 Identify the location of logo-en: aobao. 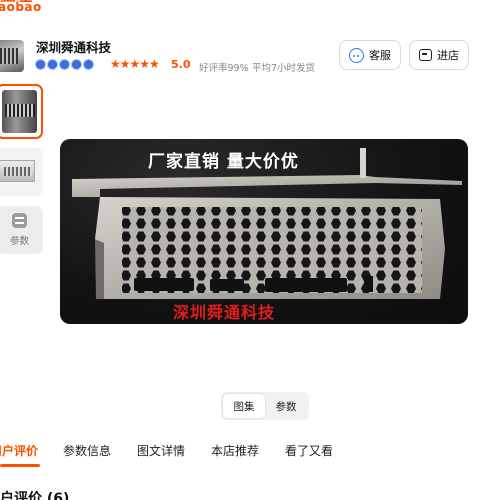
(21, 7).